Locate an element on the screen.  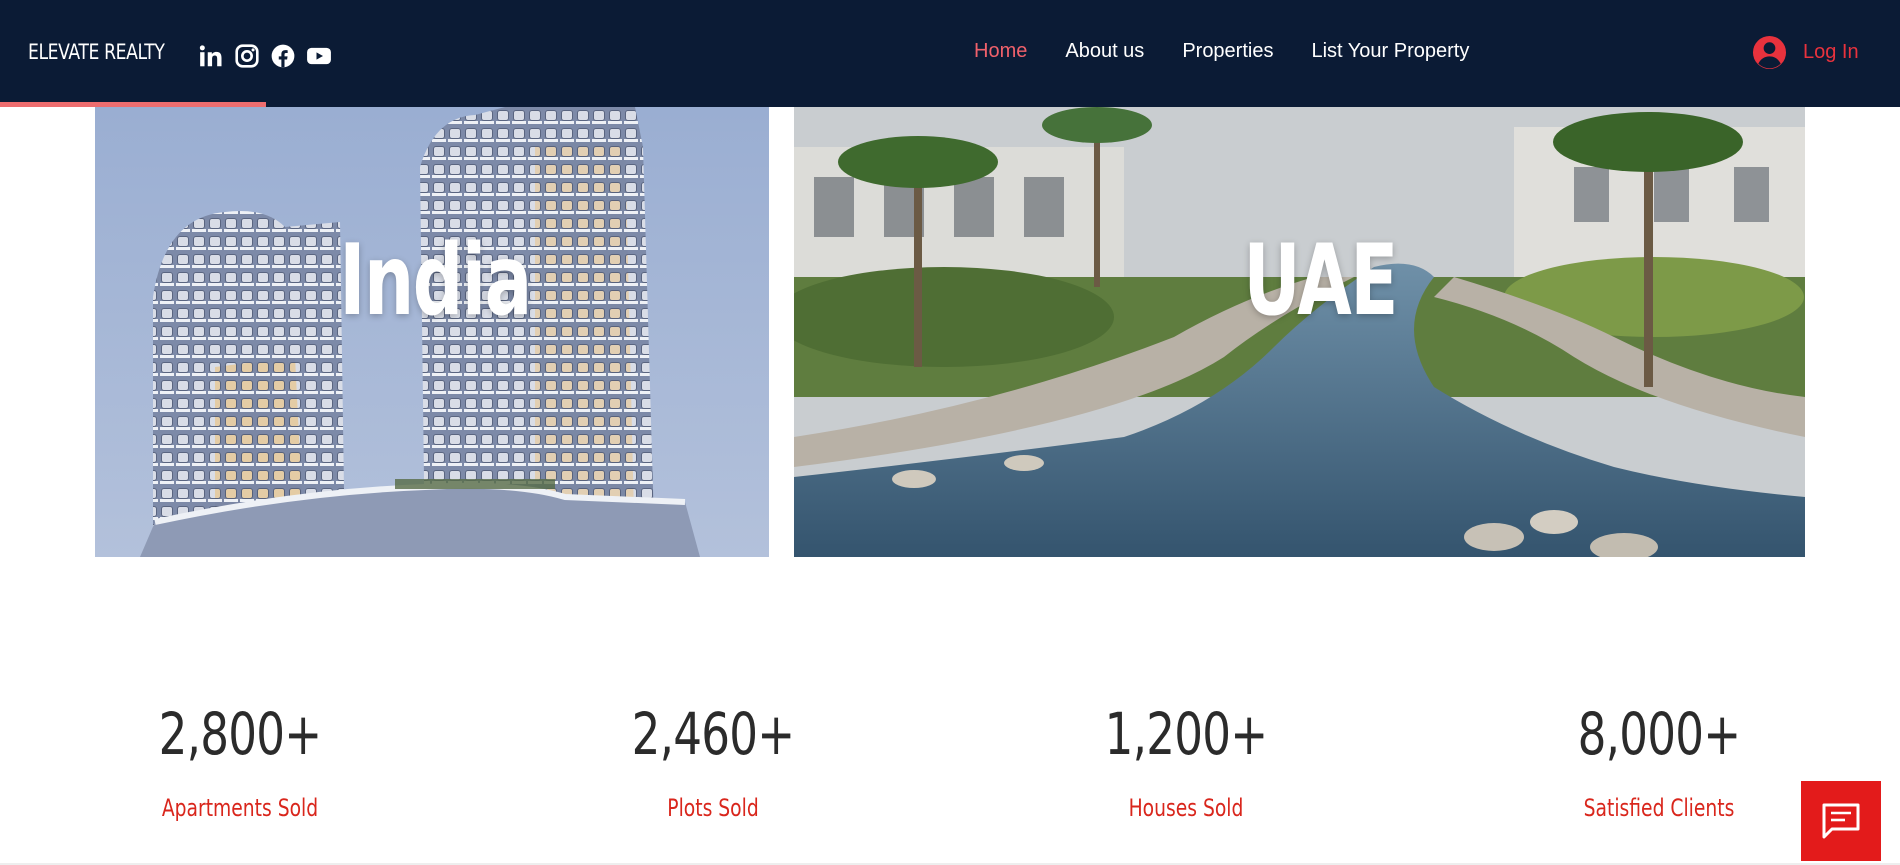
stat-houses-sold: 1,200+ Houses Sold is located at coordinates (1186, 761).